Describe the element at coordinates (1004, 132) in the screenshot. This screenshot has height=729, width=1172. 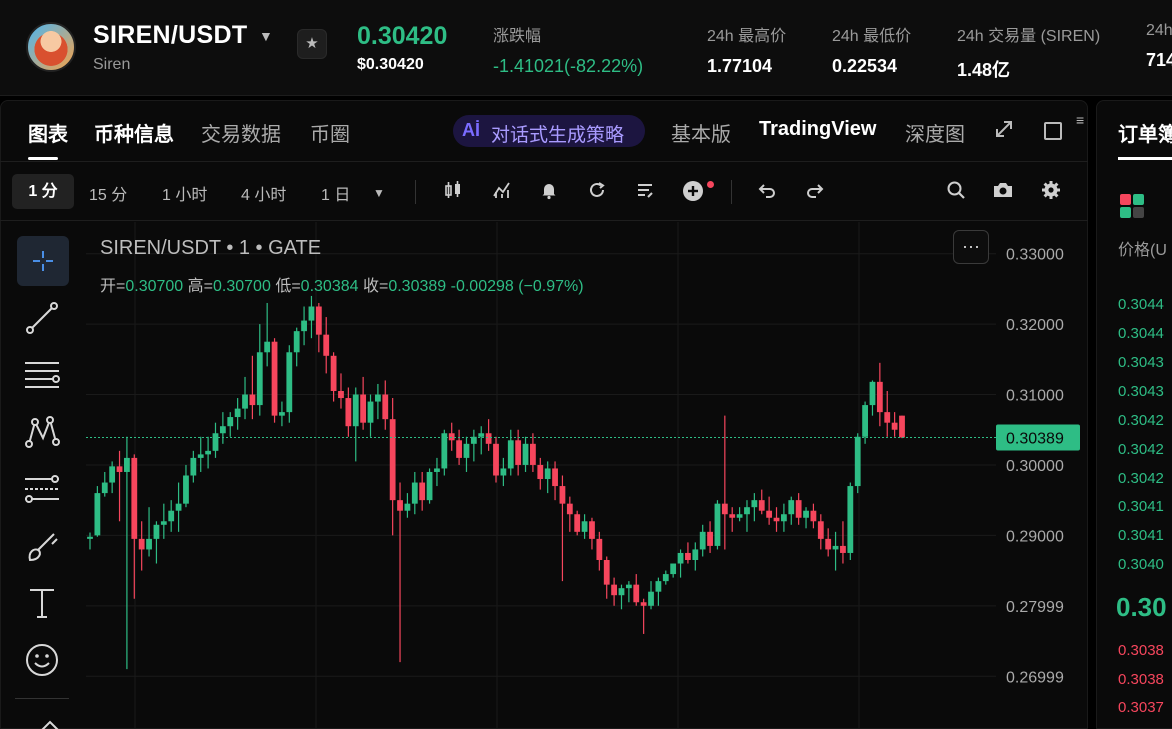
I see `expand-icon` at that location.